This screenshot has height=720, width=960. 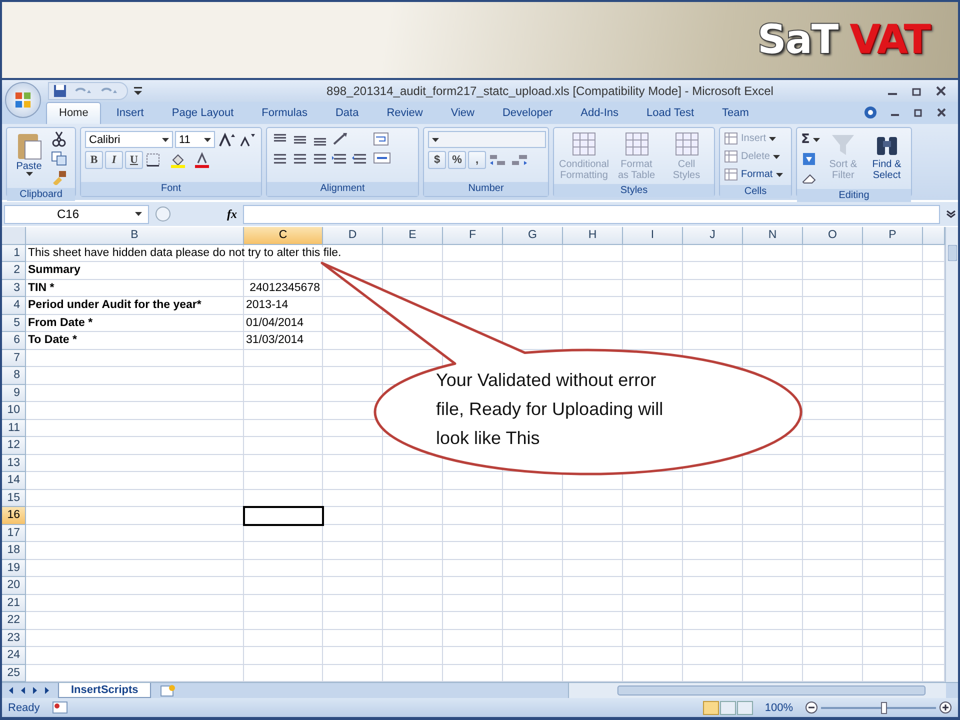 I want to click on row-header: 5, so click(x=14, y=323).